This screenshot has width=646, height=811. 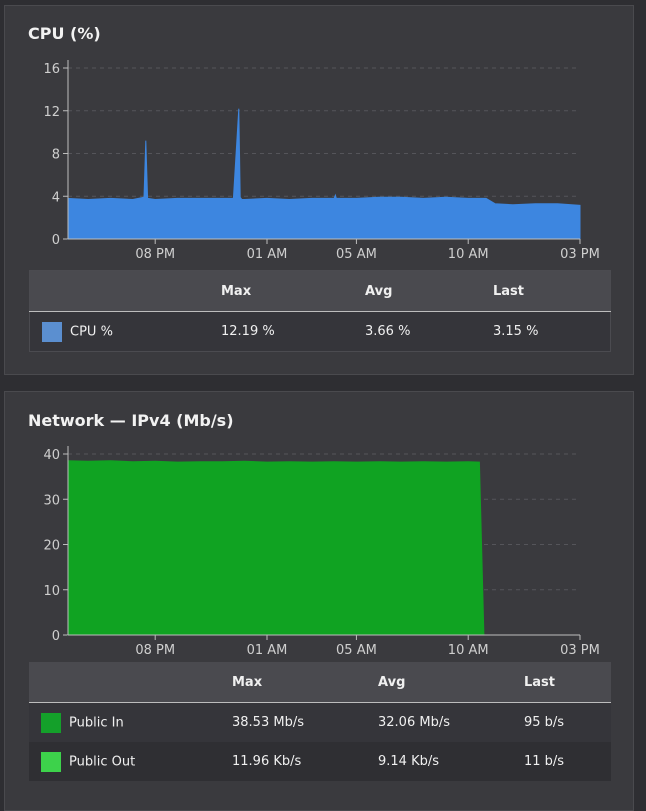 I want to click on cpu-legend-header-avg: Avg, so click(x=429, y=291).